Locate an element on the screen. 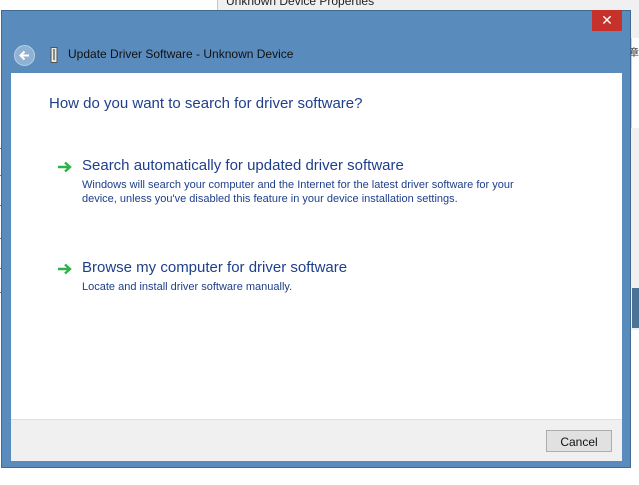 The width and height of the screenshot is (639, 485). background-window-title: Unknown Device Properties is located at coordinates (300, 4).